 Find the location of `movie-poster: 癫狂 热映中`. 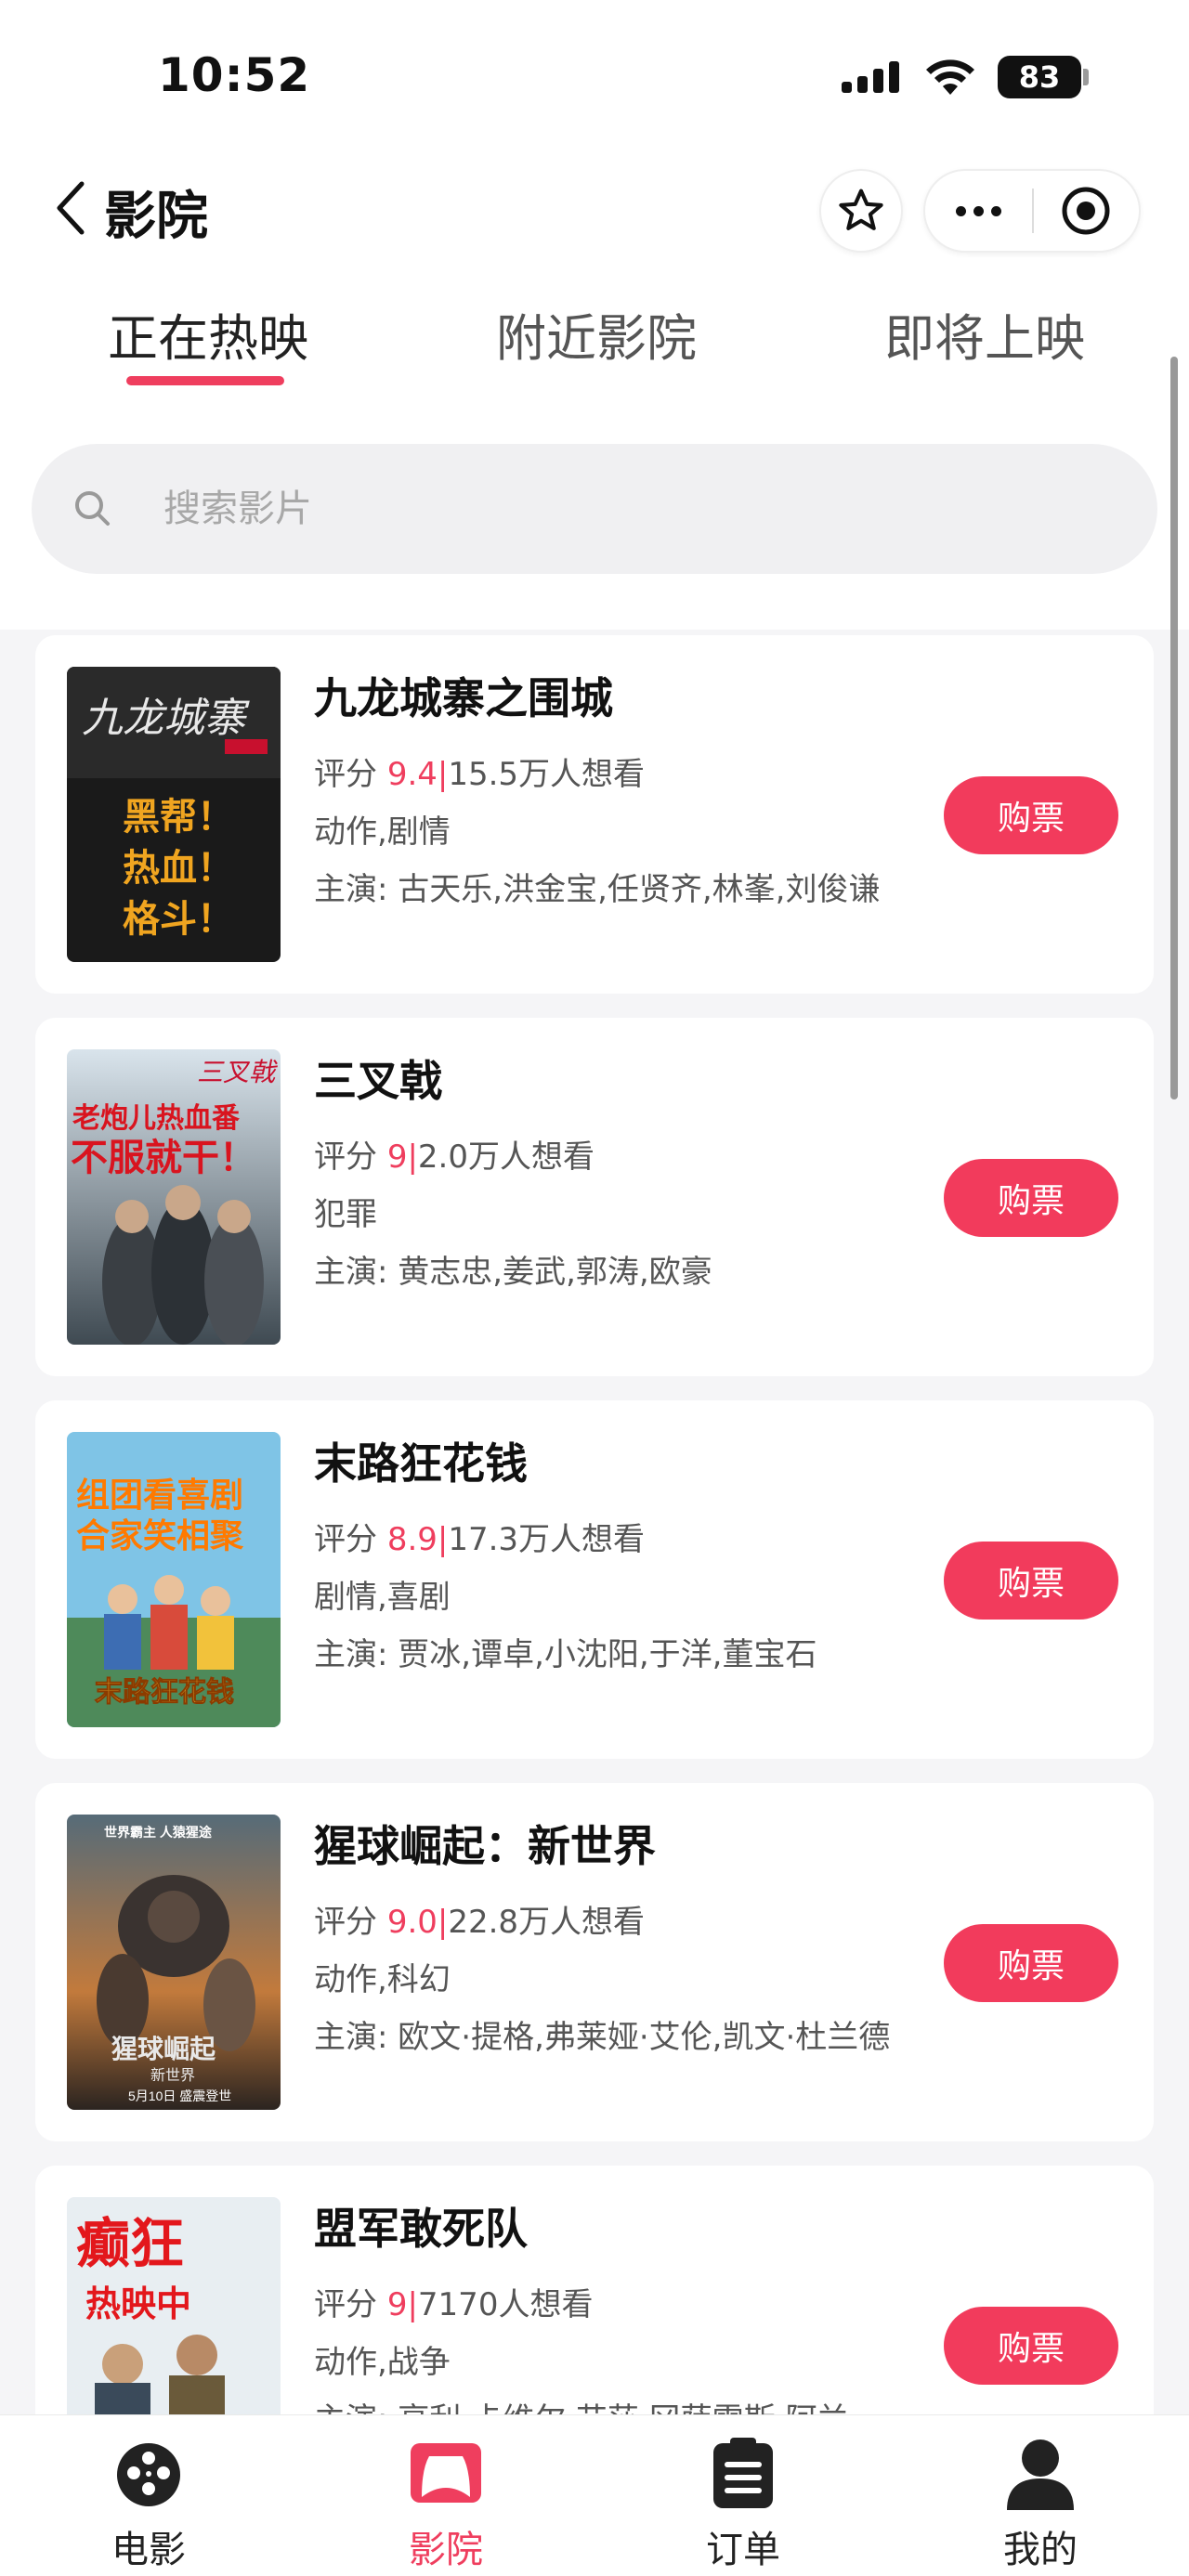

movie-poster: 癫狂 热映中 is located at coordinates (174, 2305).